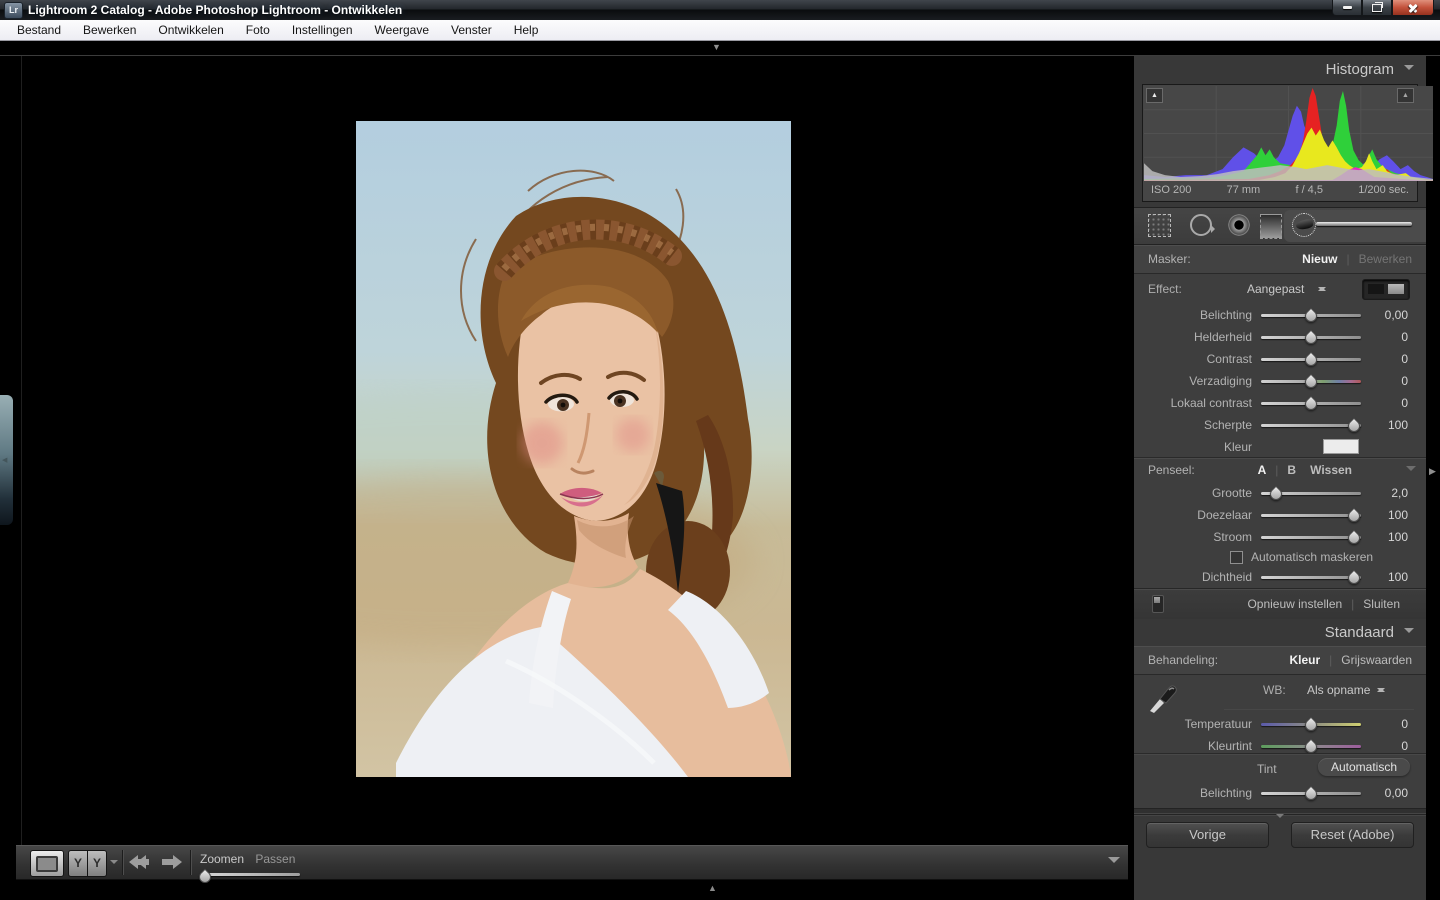 The height and width of the screenshot is (900, 1440). I want to click on stroom-slider, so click(1312, 537).